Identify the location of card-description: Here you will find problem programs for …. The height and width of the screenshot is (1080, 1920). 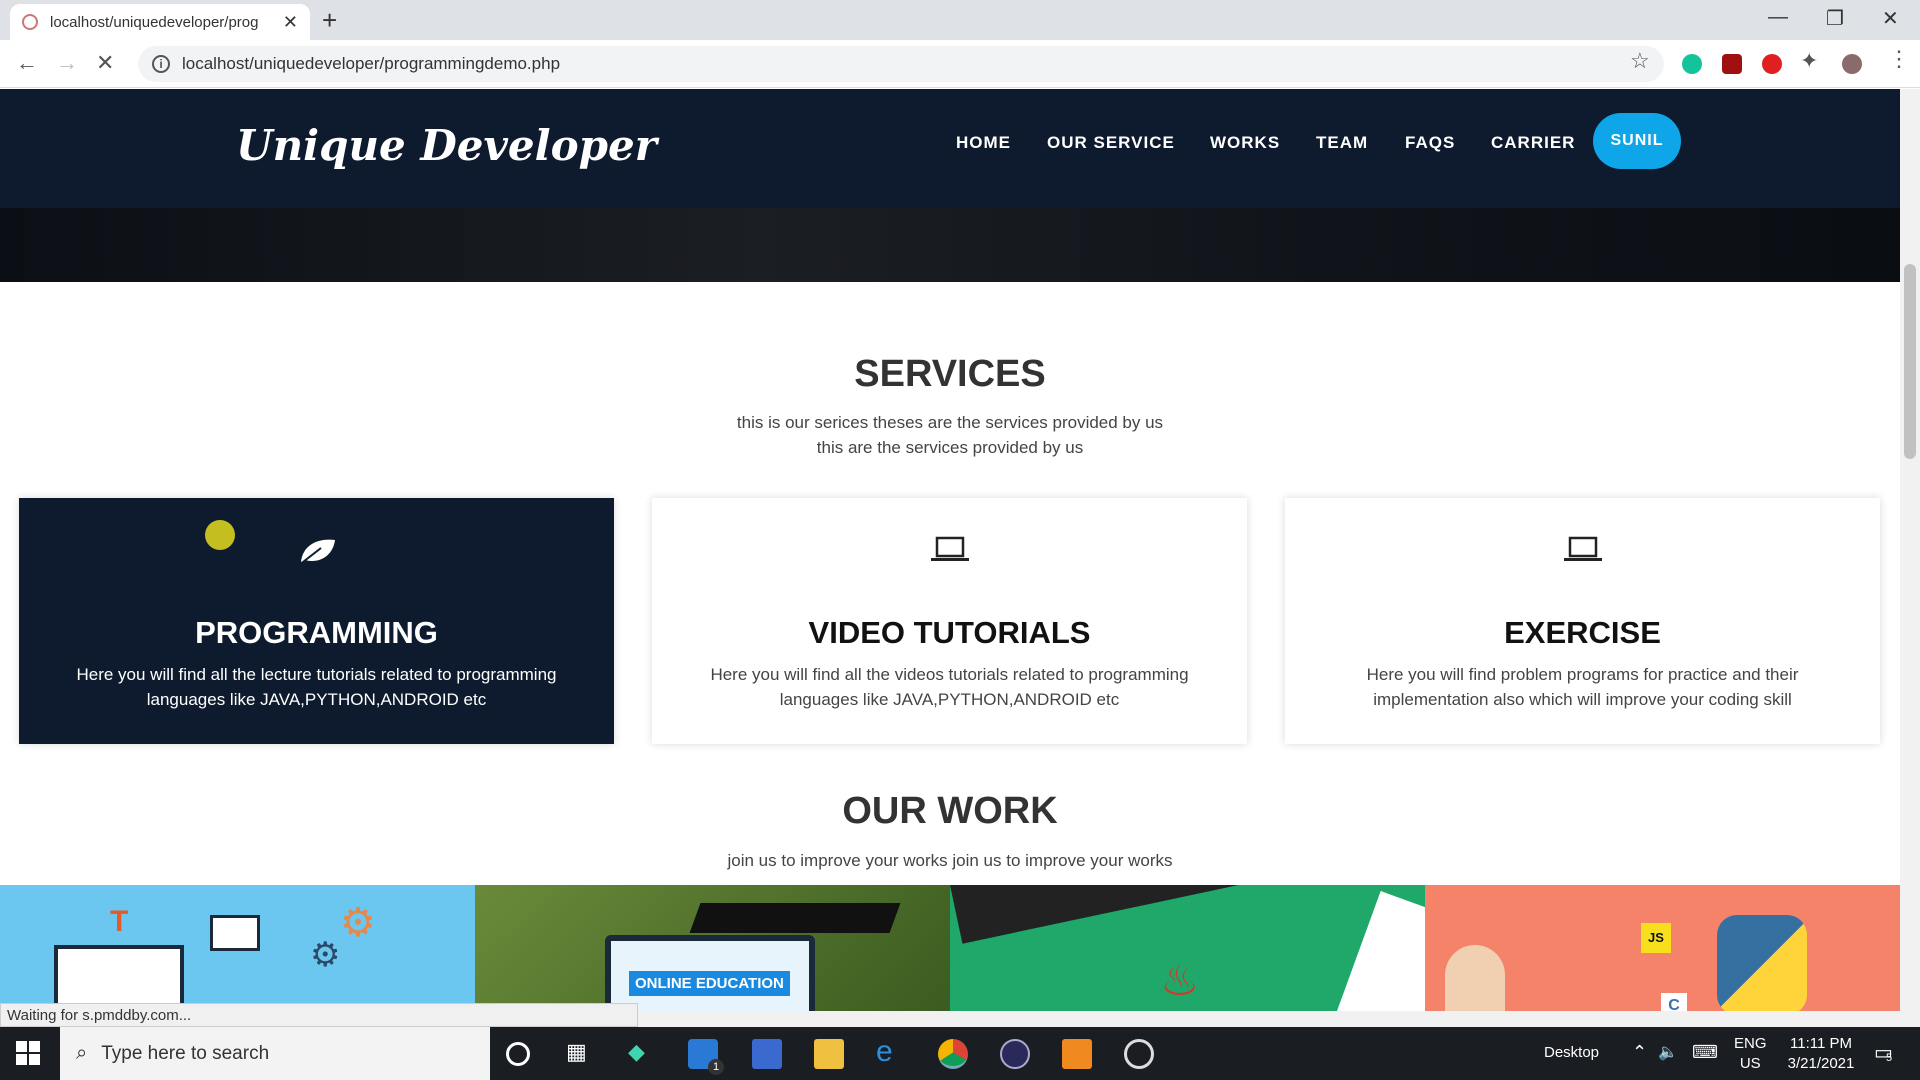
(1582, 687).